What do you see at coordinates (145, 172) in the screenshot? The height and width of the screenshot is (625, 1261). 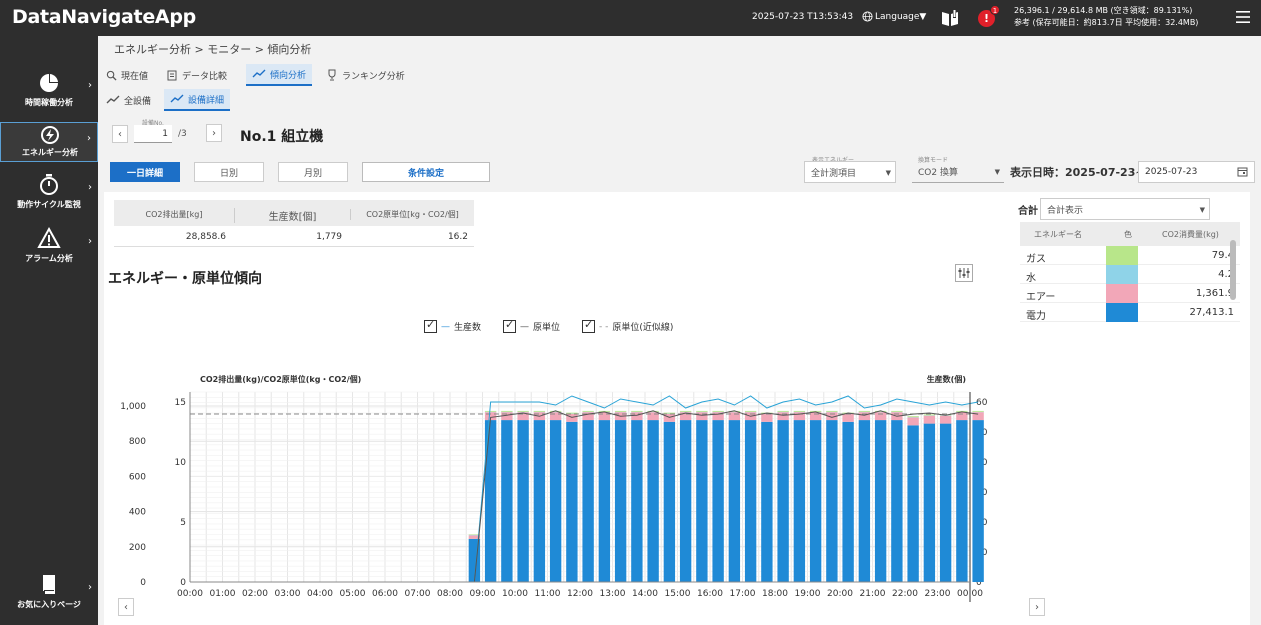 I see `period-daily-detail-button: 一日詳細` at bounding box center [145, 172].